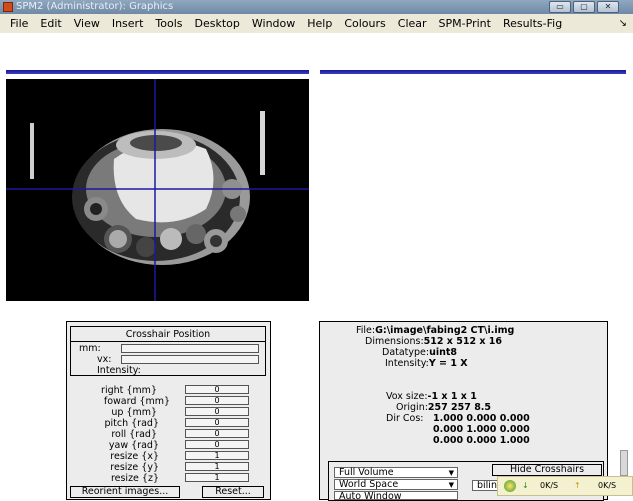 Image resolution: width=633 pixels, height=501 pixels. I want to click on dimensions-label: Dimensions:, so click(394, 341).